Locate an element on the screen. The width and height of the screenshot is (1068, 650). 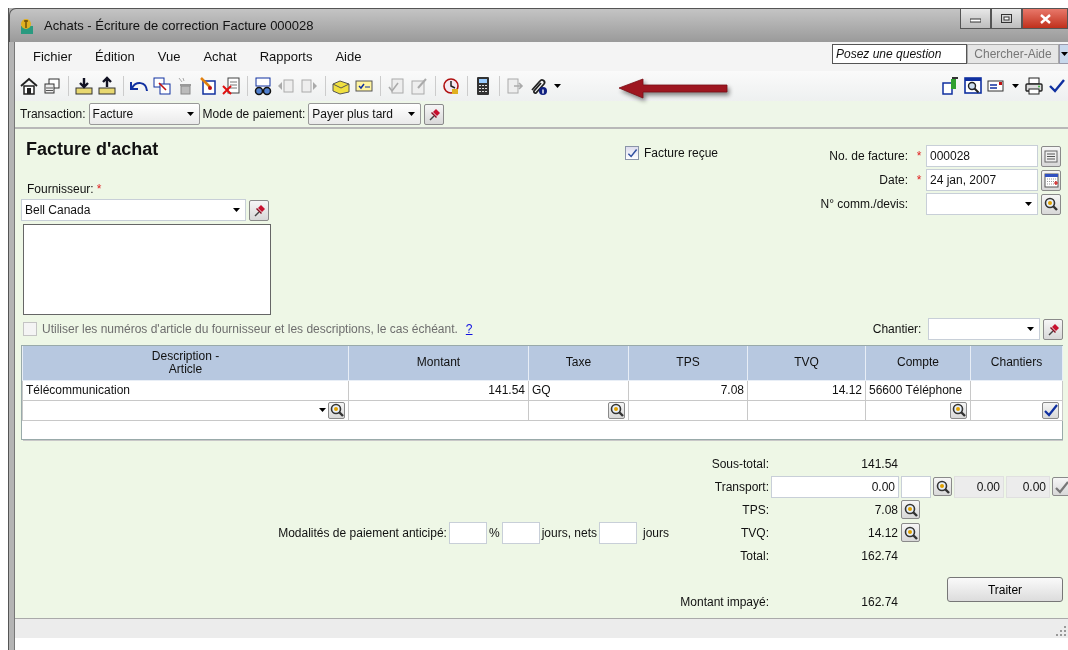
printer-icon is located at coordinates (1033, 86).